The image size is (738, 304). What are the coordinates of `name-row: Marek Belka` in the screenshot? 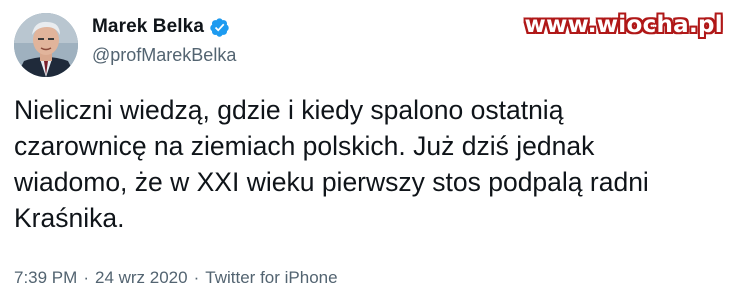 It's located at (164, 27).